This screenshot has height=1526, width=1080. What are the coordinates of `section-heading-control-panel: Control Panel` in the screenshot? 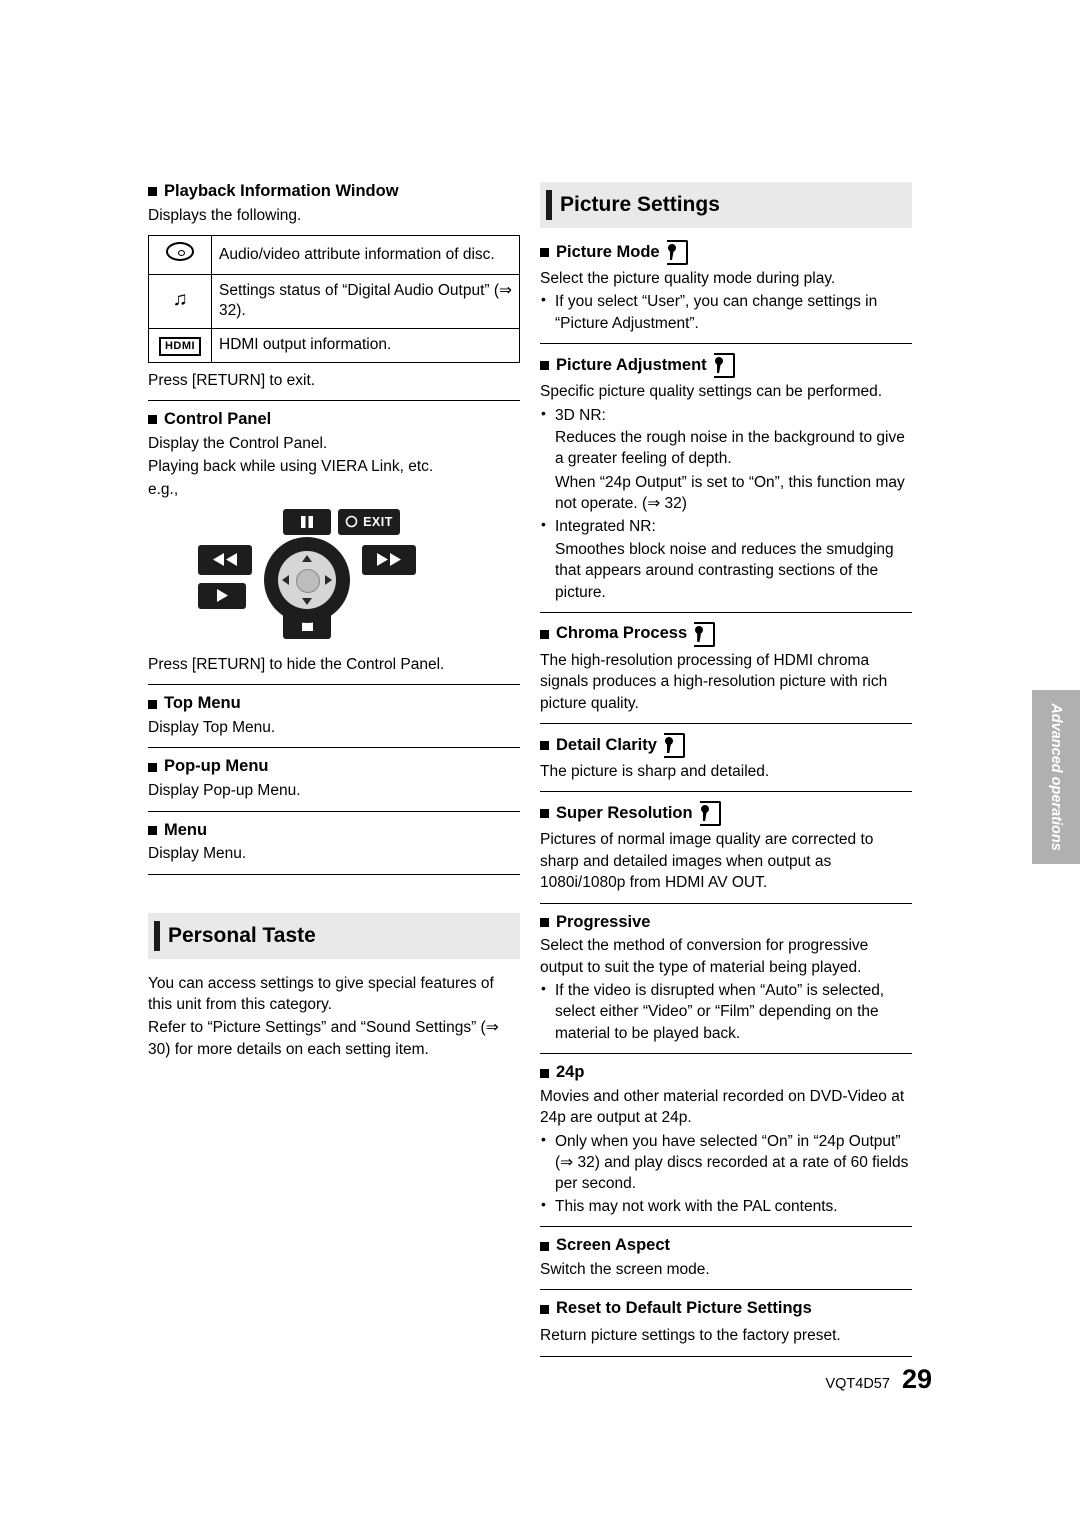 It's located at (334, 420).